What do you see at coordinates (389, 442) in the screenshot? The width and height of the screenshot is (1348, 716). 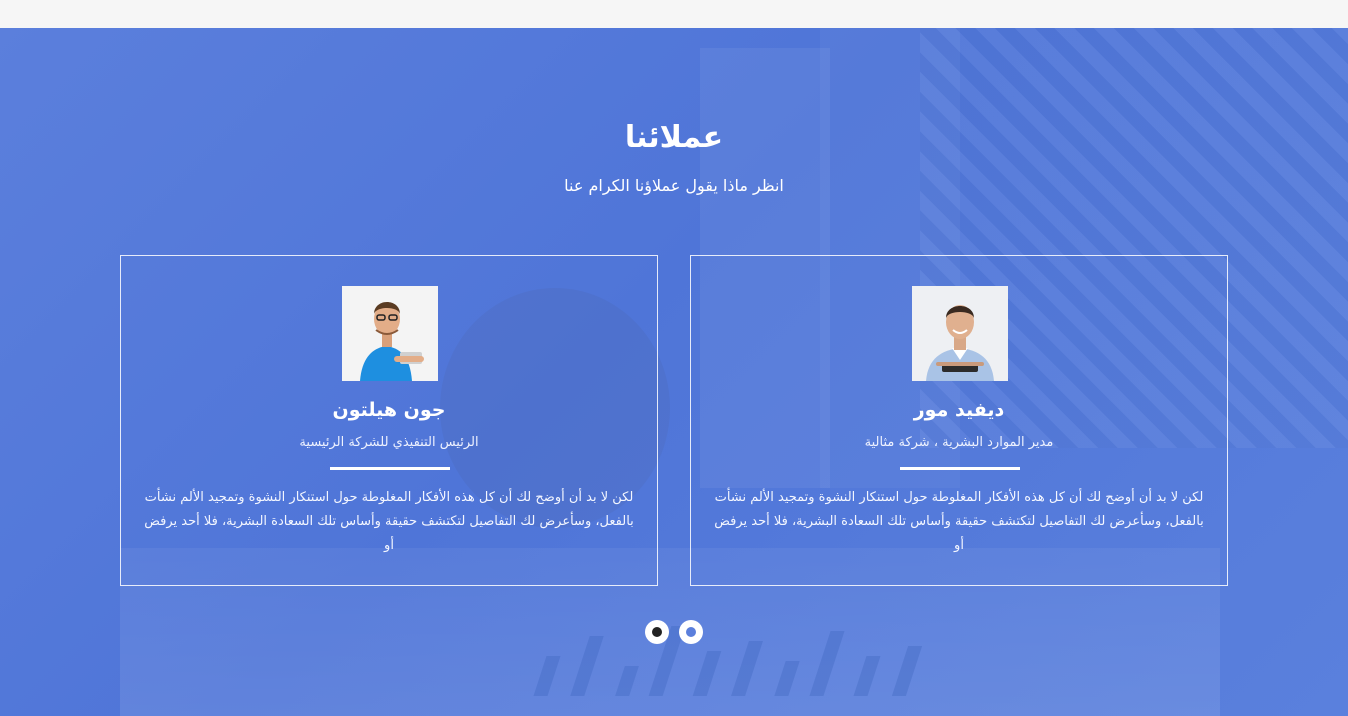 I see `testimonial-role: الرئيس التنفيذي للشركة الرئيسية` at bounding box center [389, 442].